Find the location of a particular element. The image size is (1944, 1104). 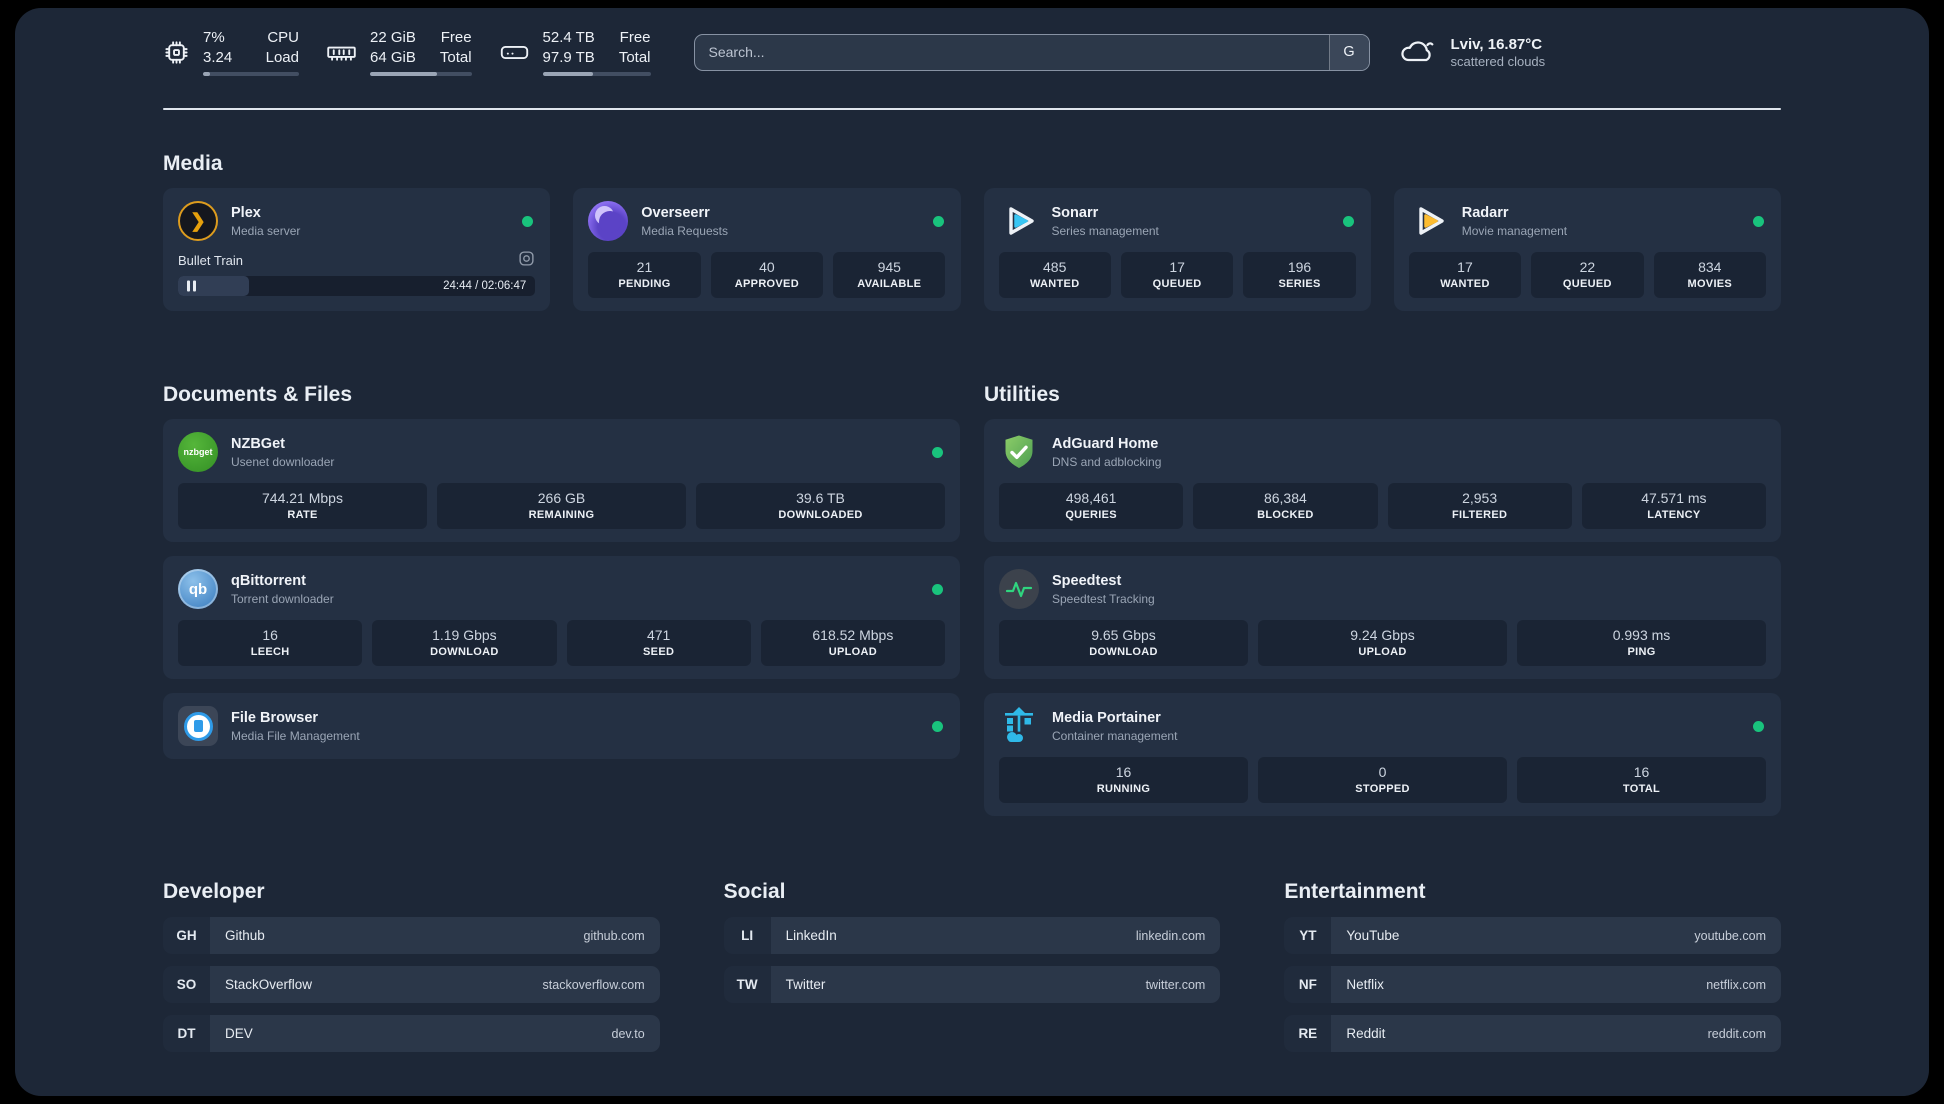

memory-usage-bar is located at coordinates (421, 74).